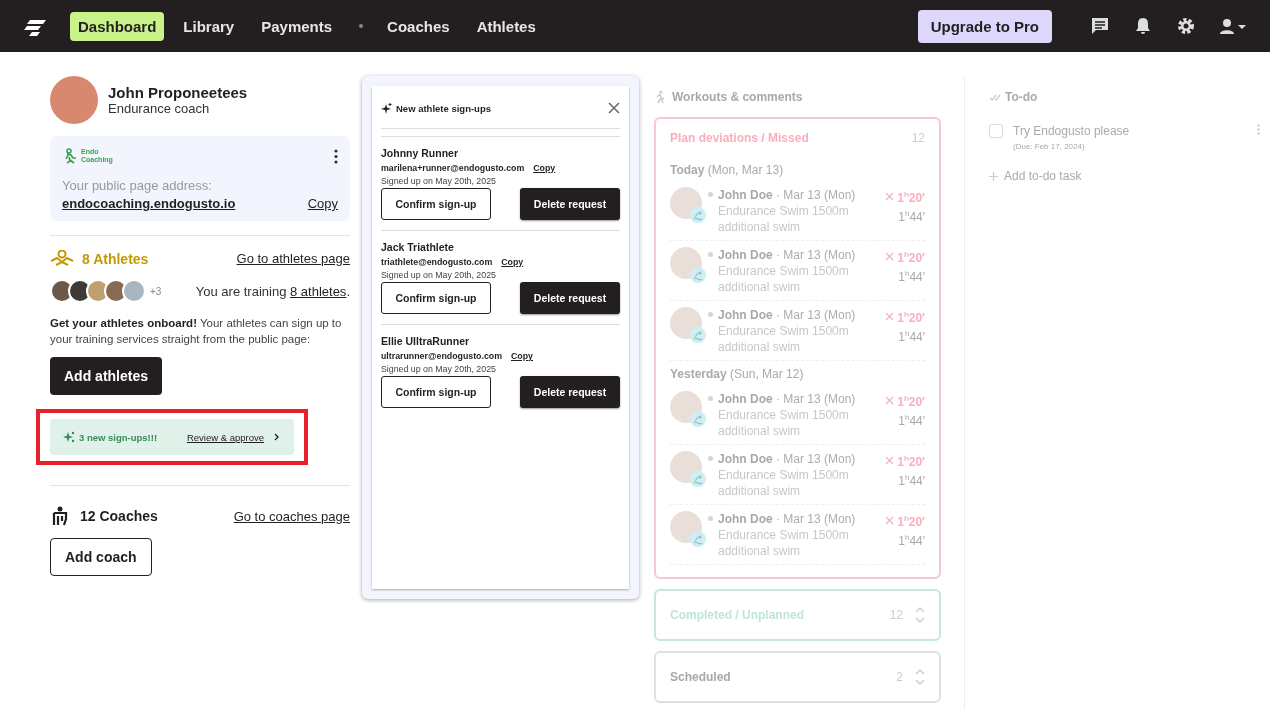 This screenshot has width=1270, height=724. Describe the element at coordinates (700, 677) in the screenshot. I see `section-heading: Scheduled` at that location.